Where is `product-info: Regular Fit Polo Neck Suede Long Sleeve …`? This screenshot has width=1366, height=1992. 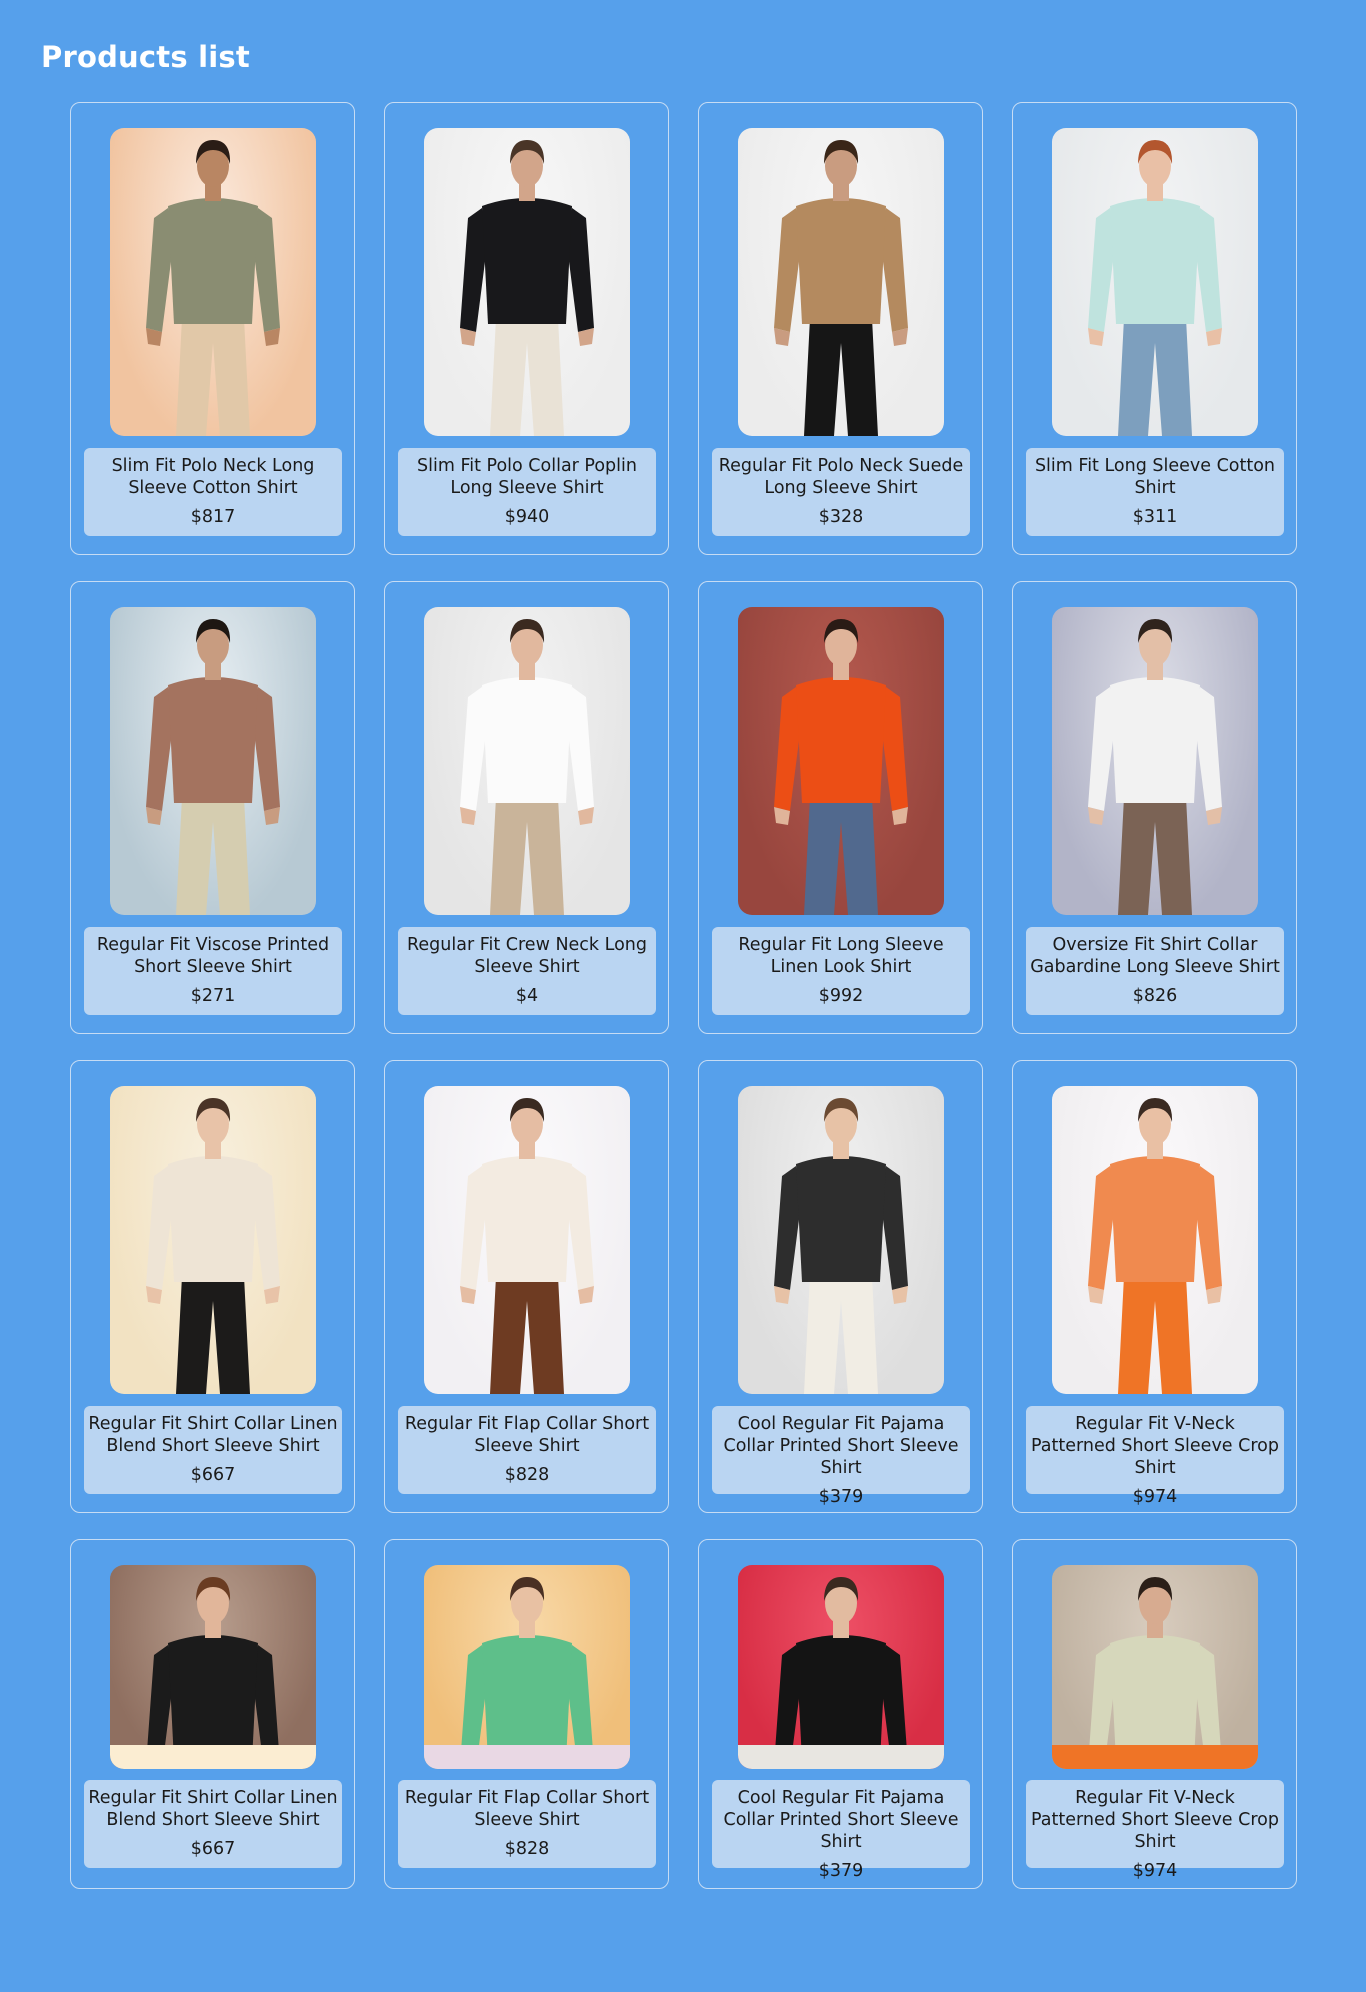
product-info: Regular Fit Polo Neck Suede Long Sleeve … is located at coordinates (841, 492).